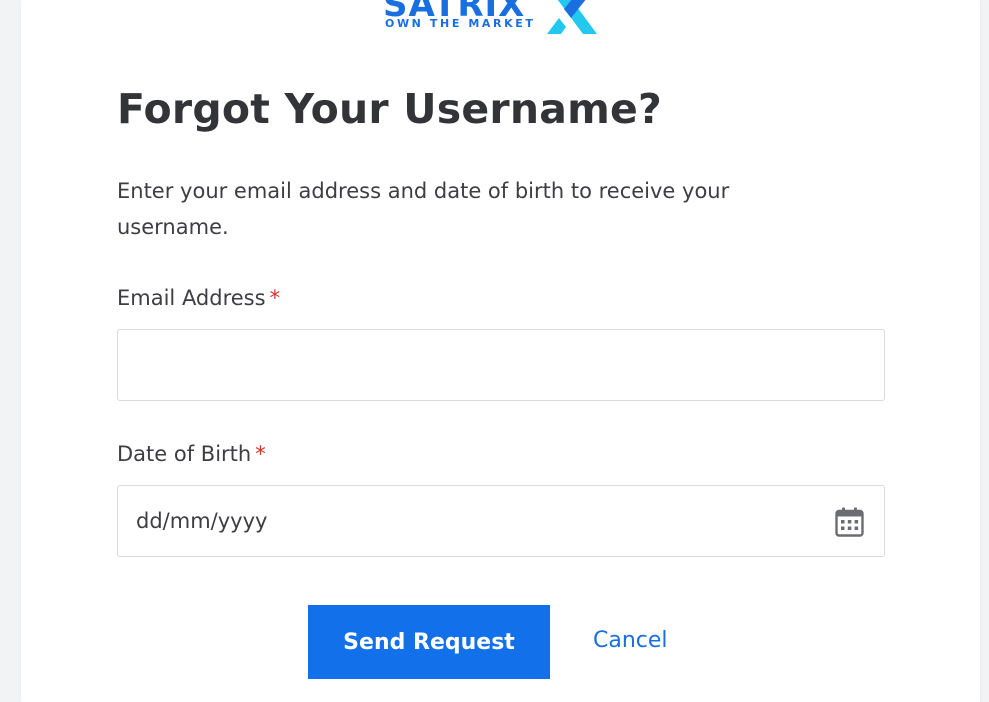 This screenshot has height=702, width=989. What do you see at coordinates (429, 642) in the screenshot?
I see `send-request-button: Send Request` at bounding box center [429, 642].